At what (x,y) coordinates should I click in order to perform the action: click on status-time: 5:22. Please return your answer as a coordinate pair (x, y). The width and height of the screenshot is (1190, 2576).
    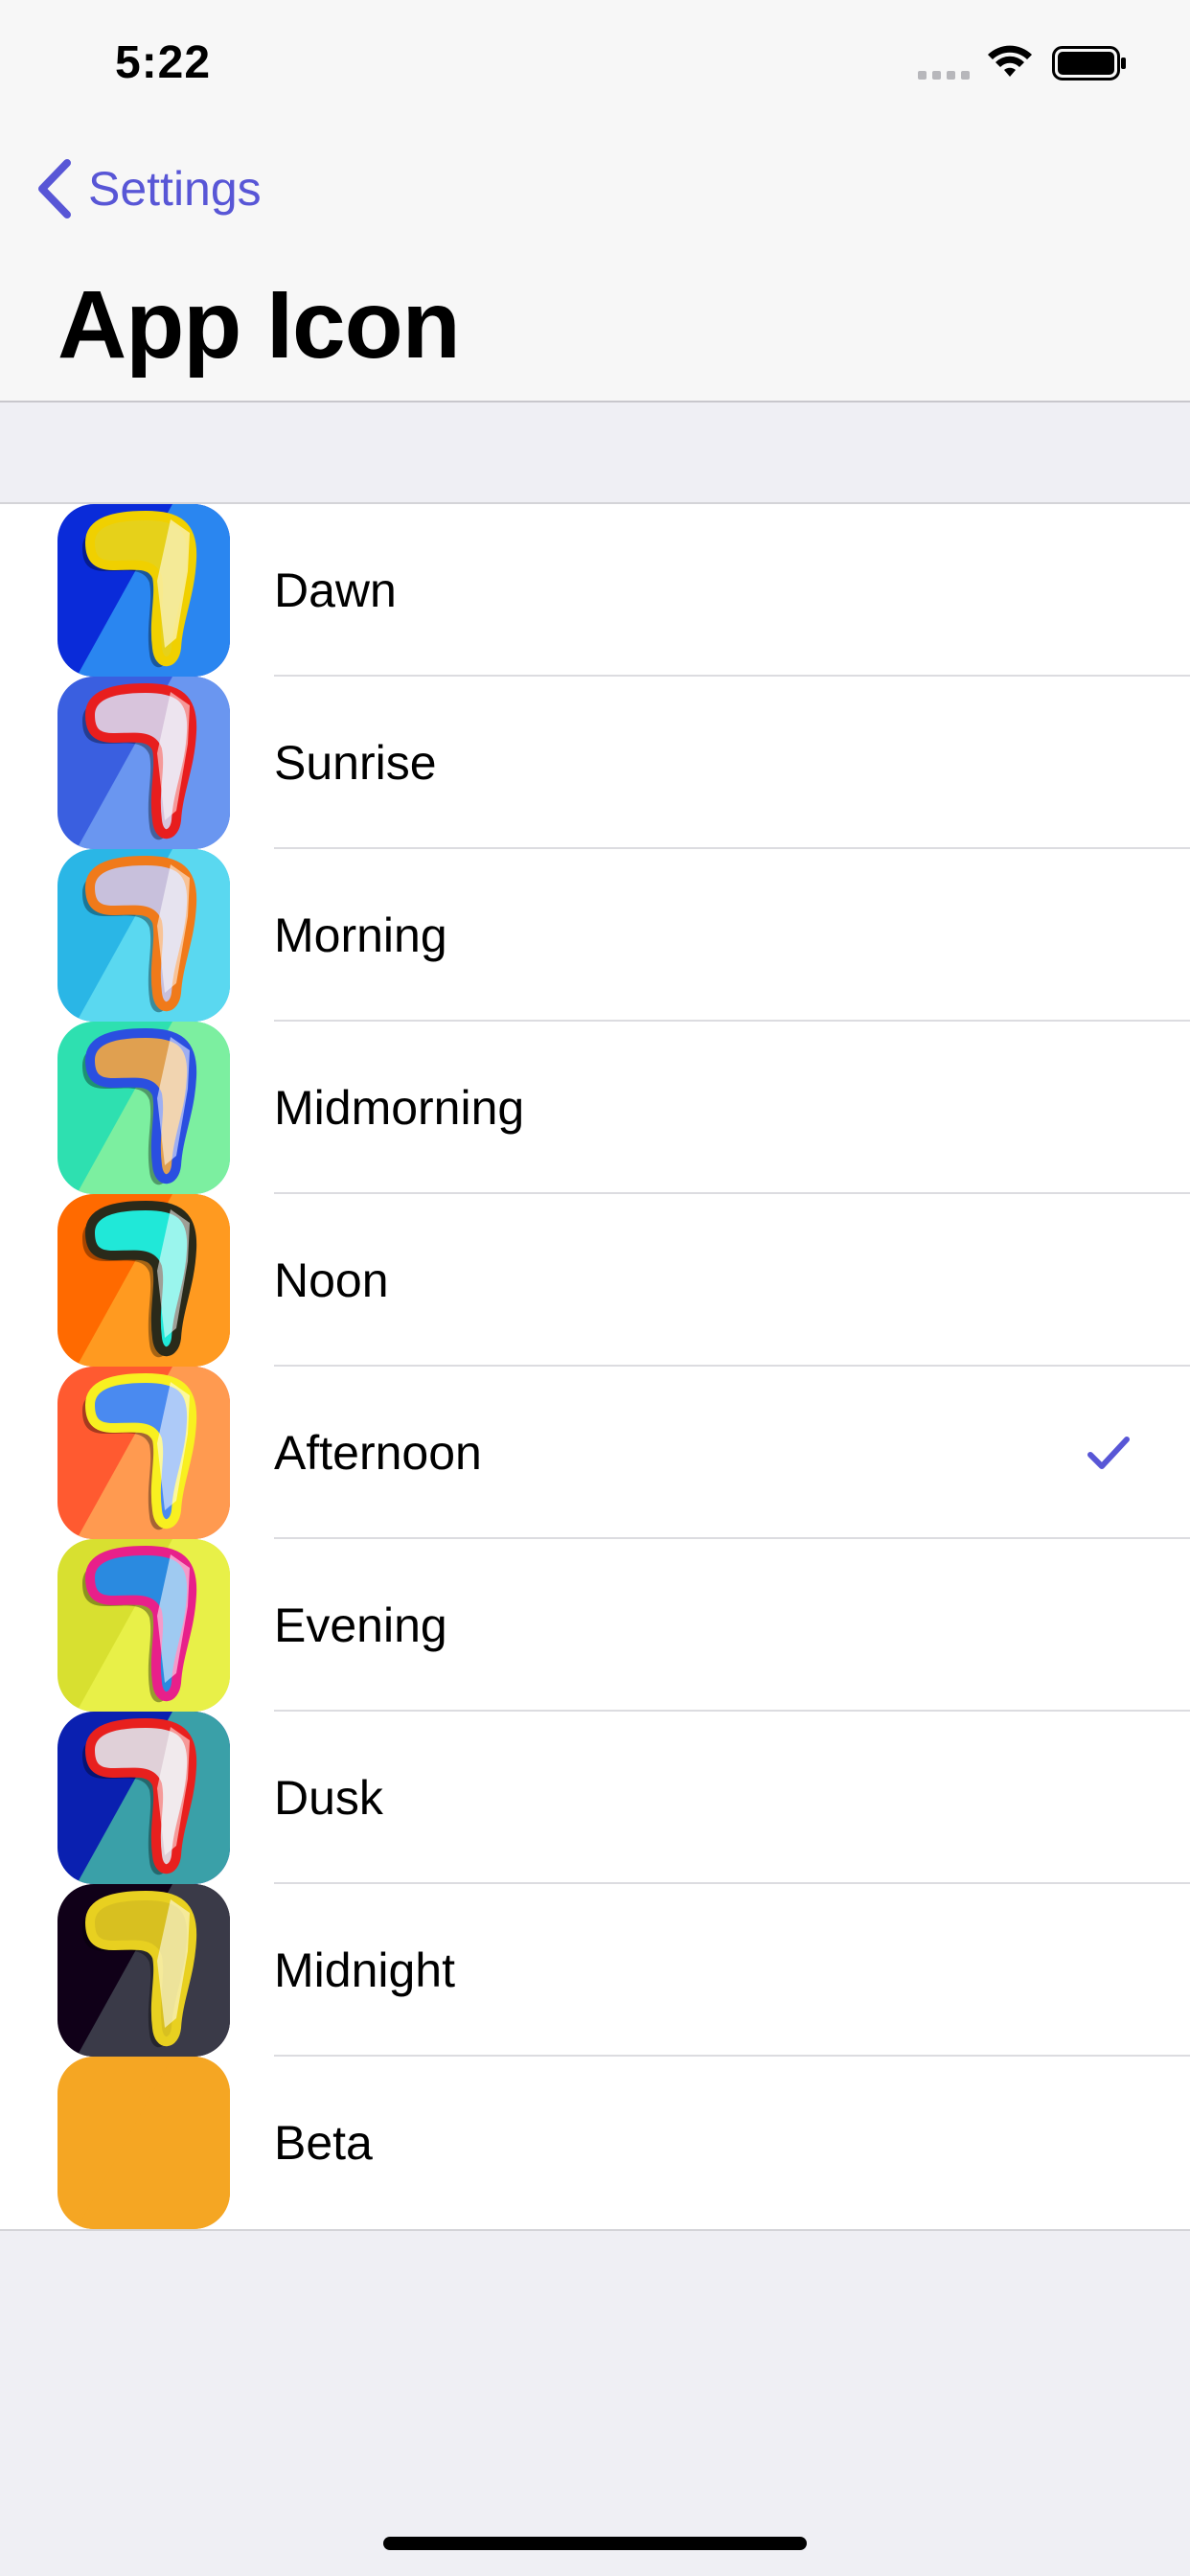
    Looking at the image, I should click on (163, 63).